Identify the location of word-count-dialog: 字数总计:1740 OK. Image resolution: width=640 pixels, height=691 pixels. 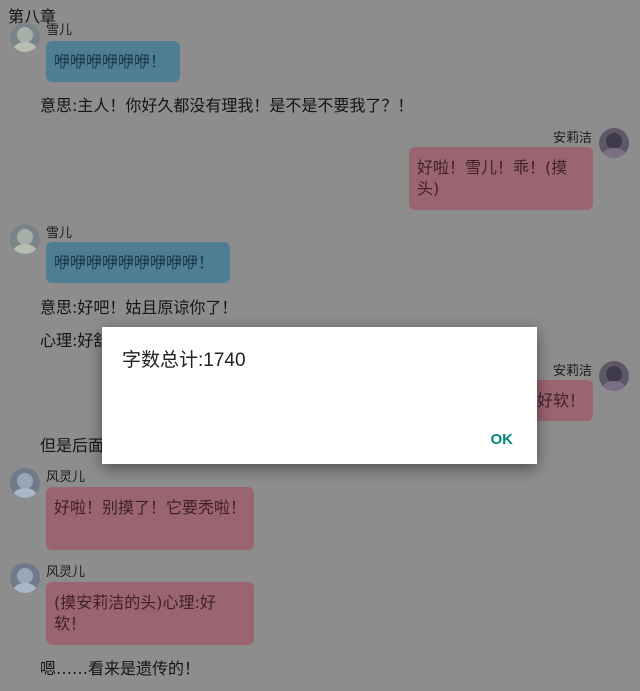
(319, 395).